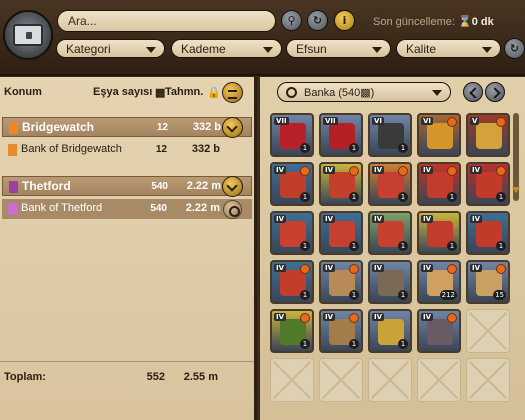 Image resolution: width=525 pixels, height=420 pixels. What do you see at coordinates (28, 35) in the screenshot?
I see `chest-icon` at bounding box center [28, 35].